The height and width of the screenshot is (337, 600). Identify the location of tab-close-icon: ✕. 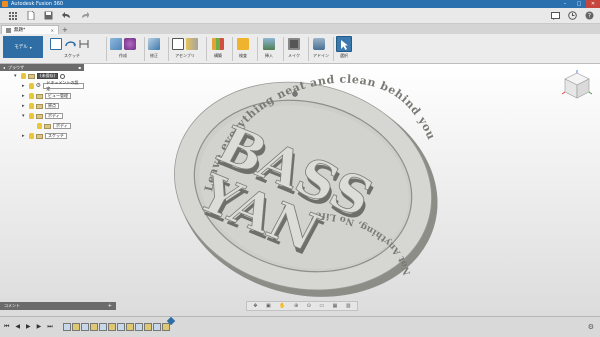
(52, 30).